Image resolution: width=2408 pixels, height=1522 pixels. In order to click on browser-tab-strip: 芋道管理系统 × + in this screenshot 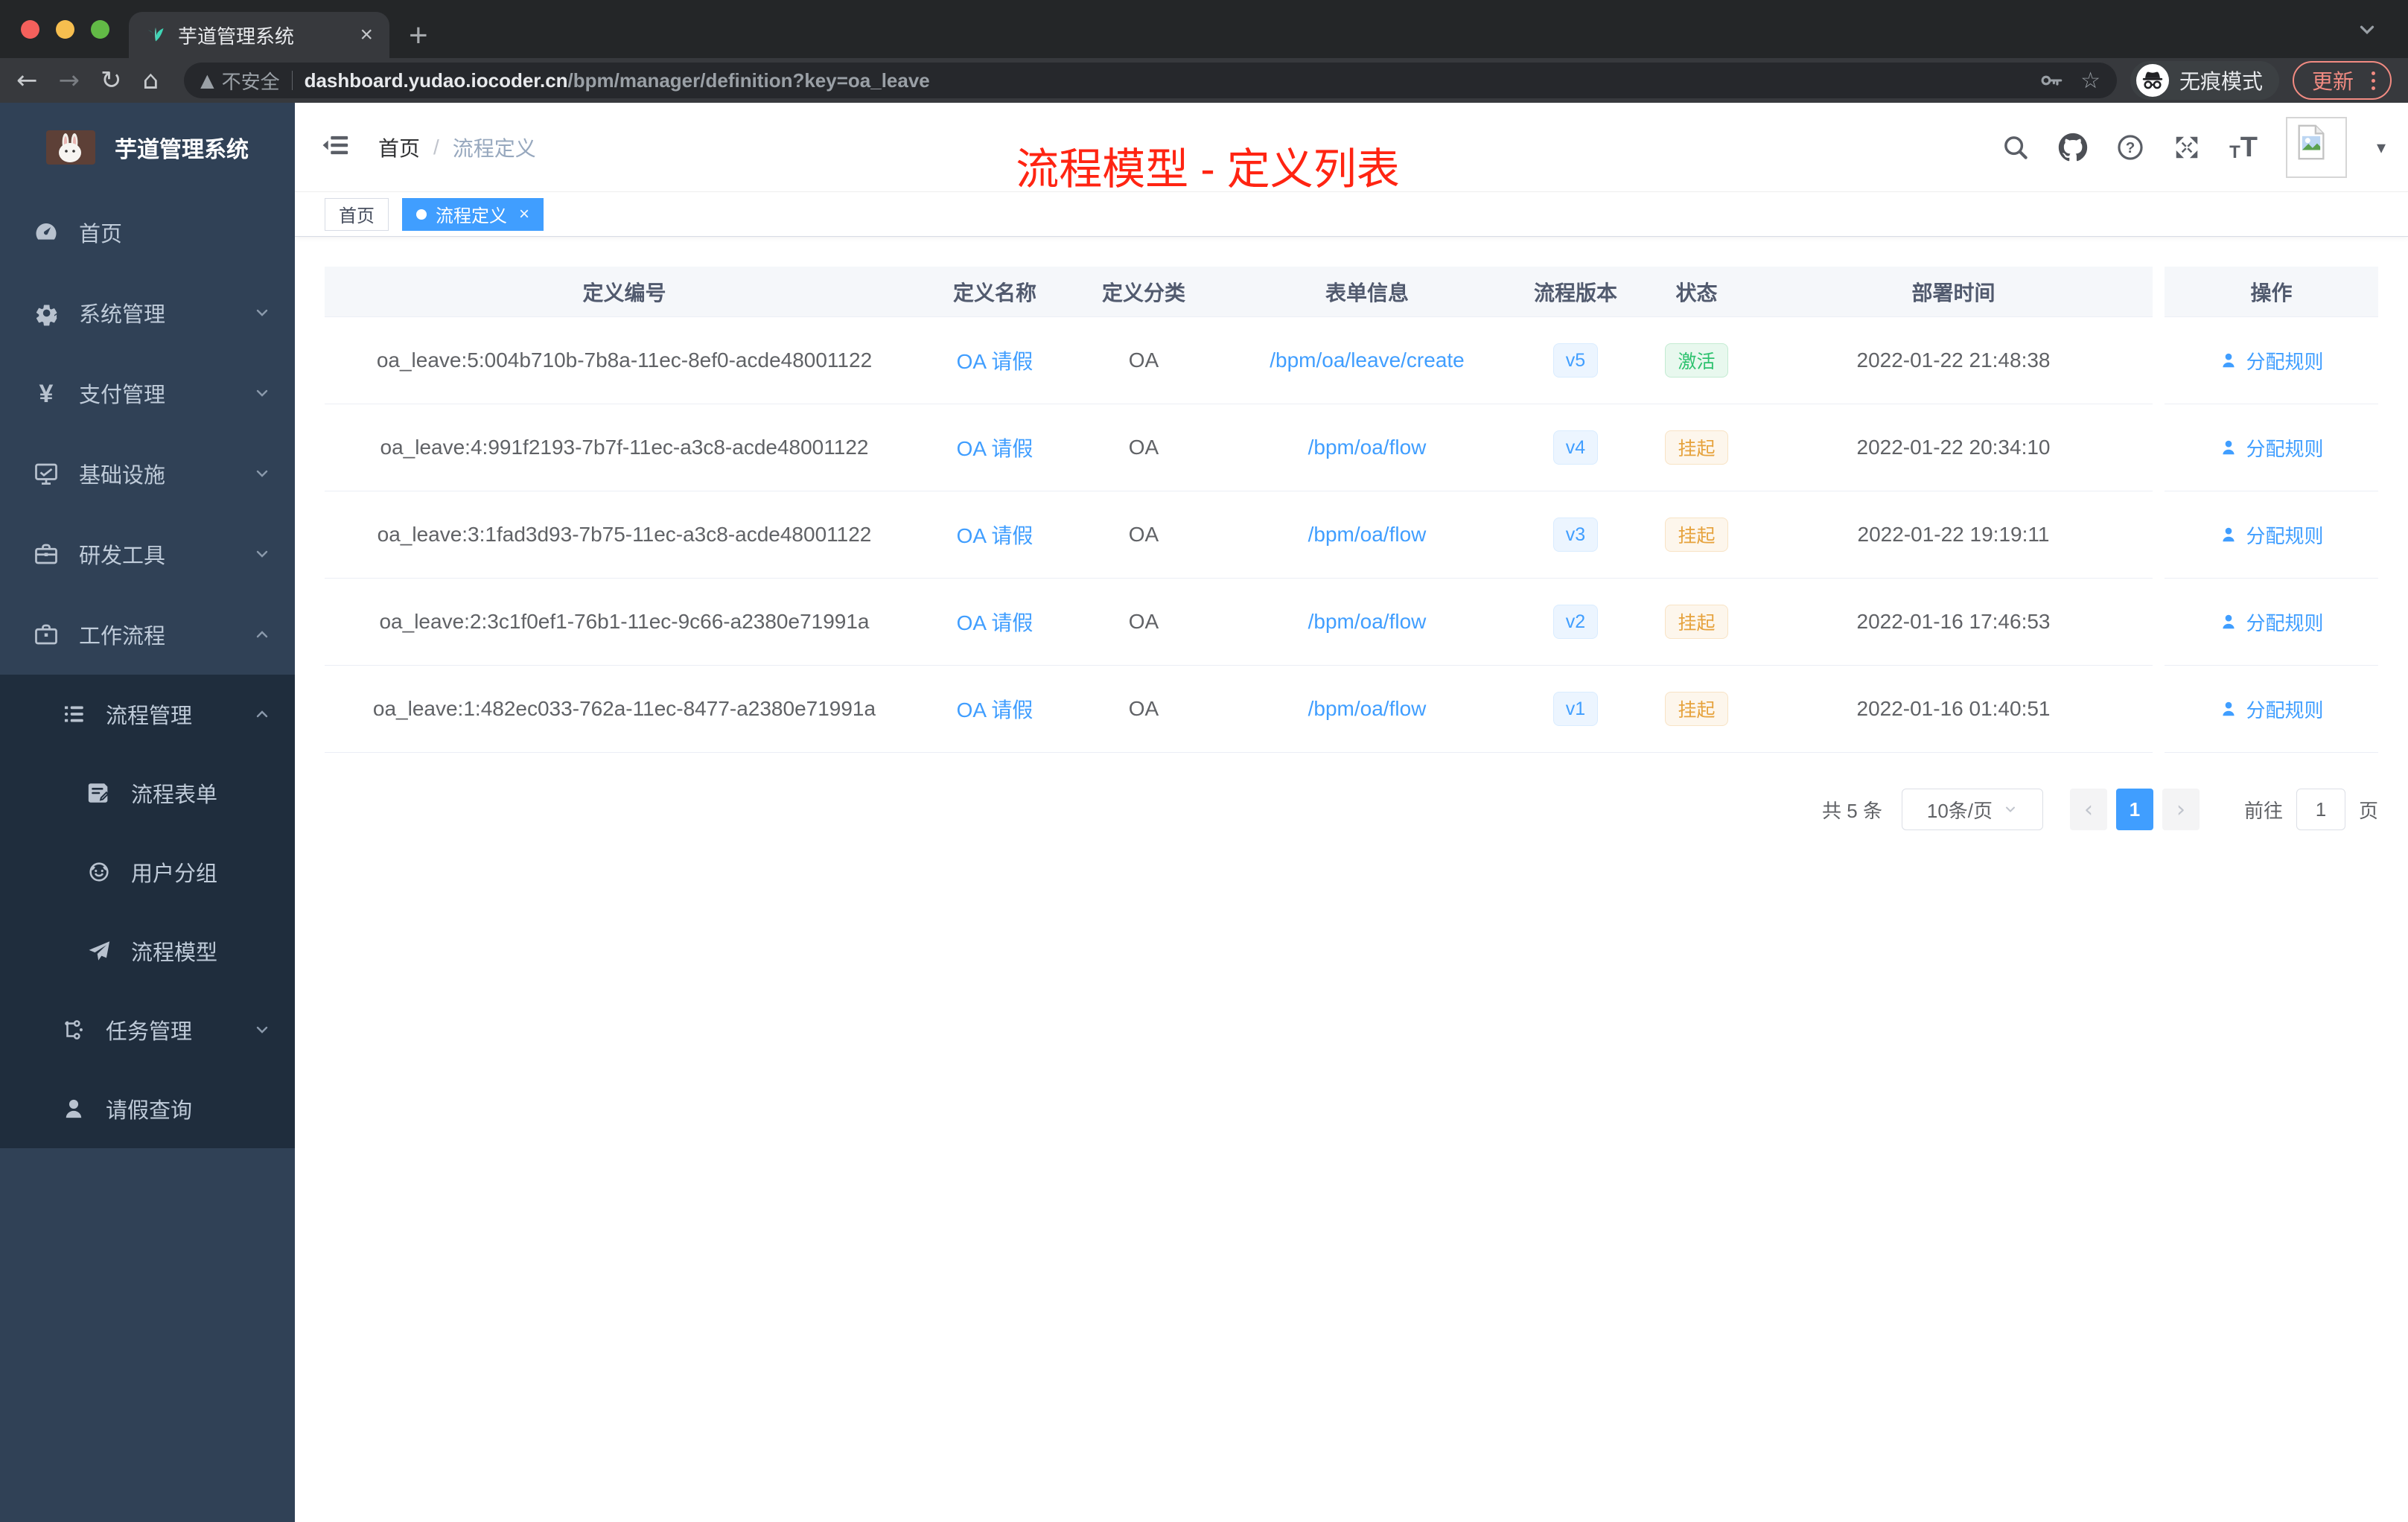, I will do `click(1204, 29)`.